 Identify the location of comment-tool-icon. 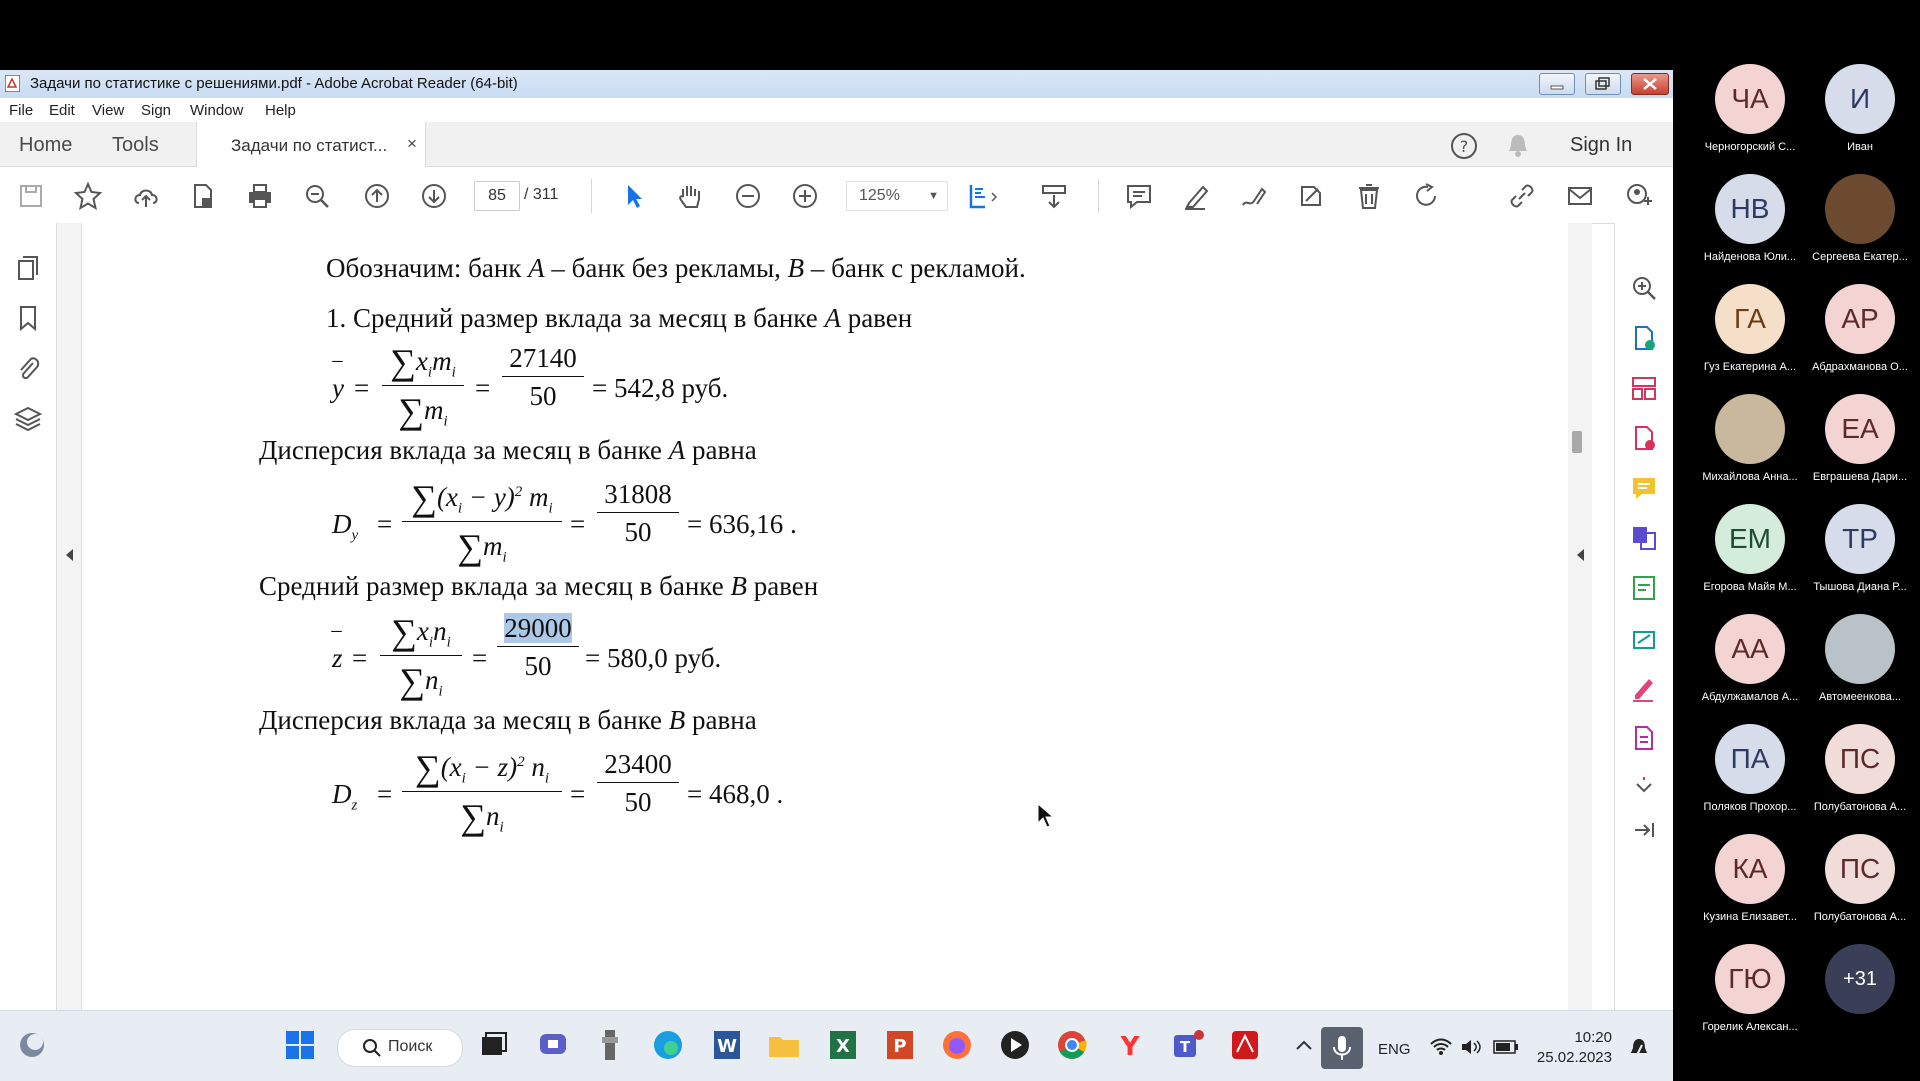
(1644, 488).